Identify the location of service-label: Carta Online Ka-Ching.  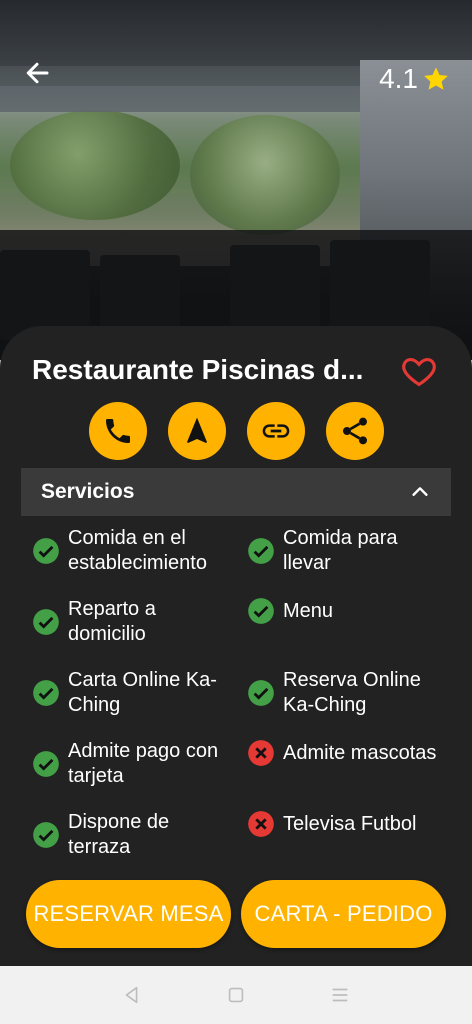
(142, 692).